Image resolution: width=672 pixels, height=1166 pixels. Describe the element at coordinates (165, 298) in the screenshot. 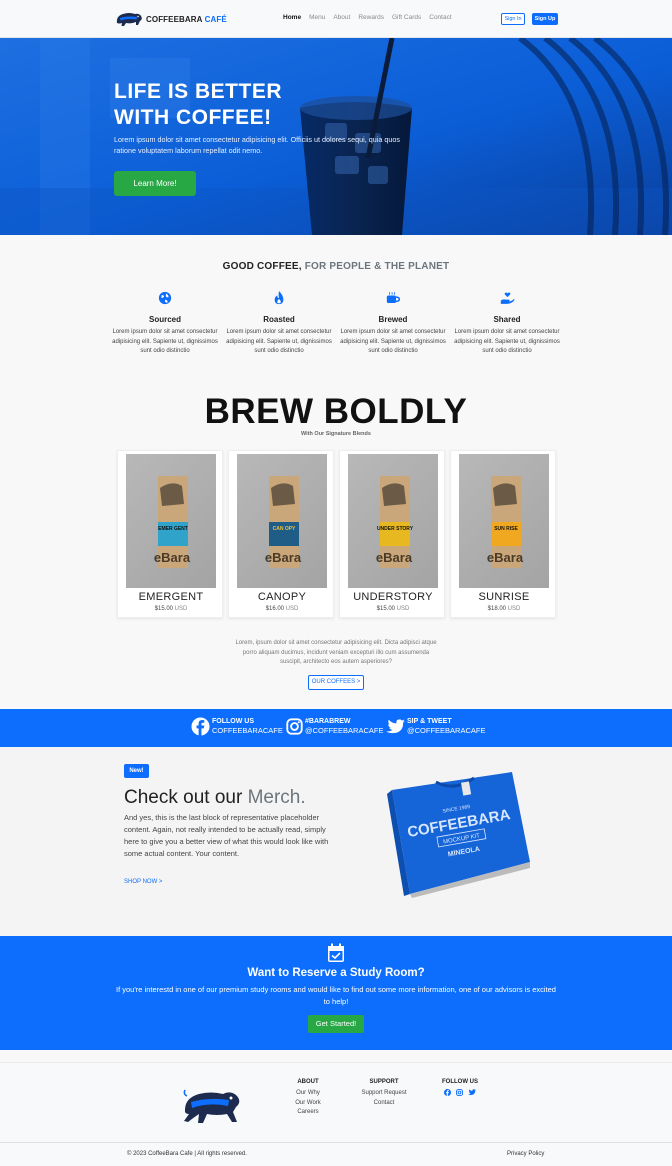

I see `globe-icon` at that location.